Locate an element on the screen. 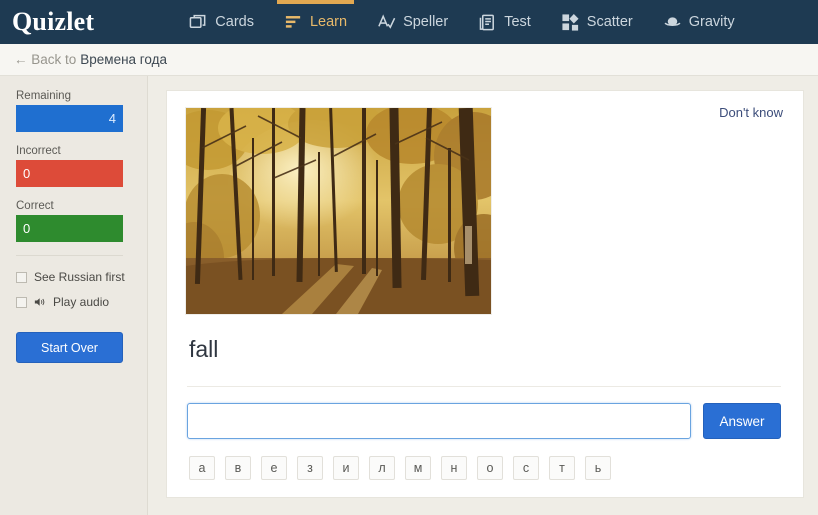 Image resolution: width=818 pixels, height=515 pixels. nav-item-test: Test is located at coordinates (504, 22).